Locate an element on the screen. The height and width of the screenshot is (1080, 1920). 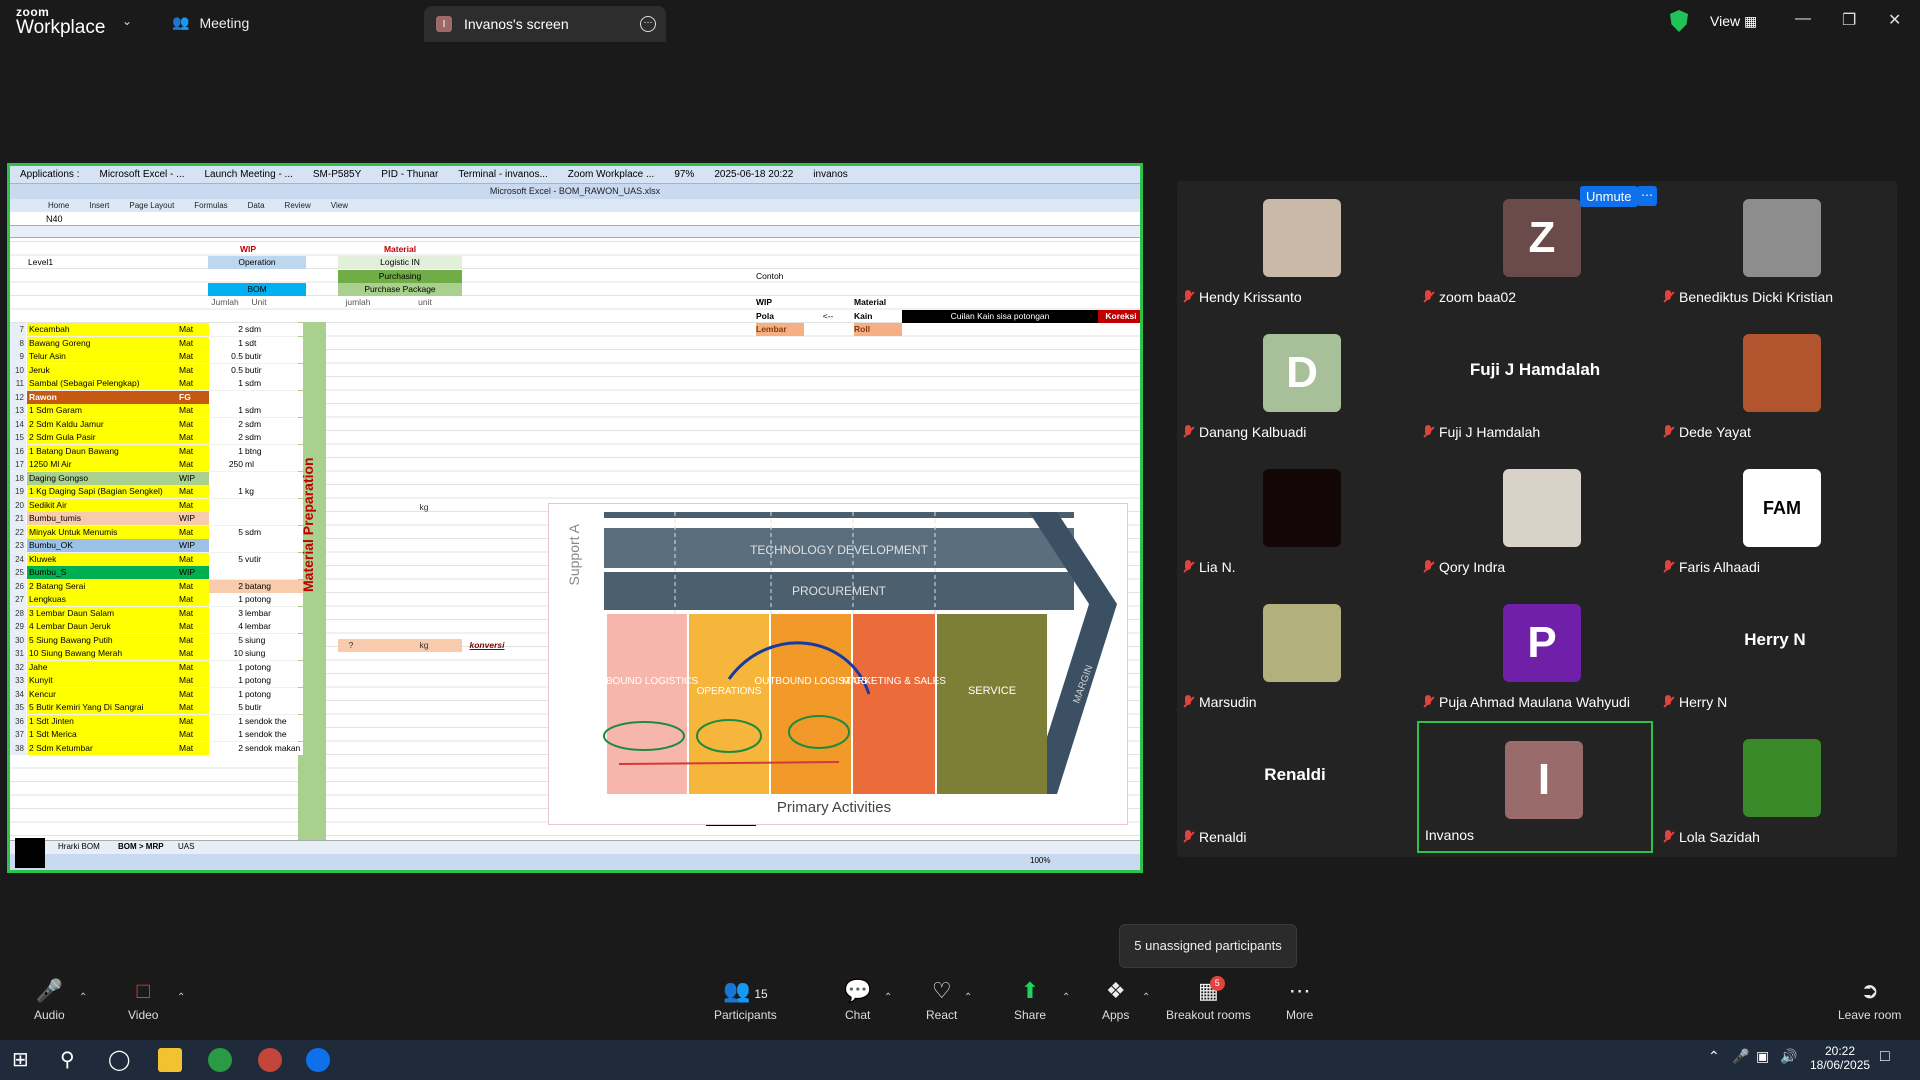
participant-tile: D Danang Kalbuadi is located at coordinates (1295, 382).